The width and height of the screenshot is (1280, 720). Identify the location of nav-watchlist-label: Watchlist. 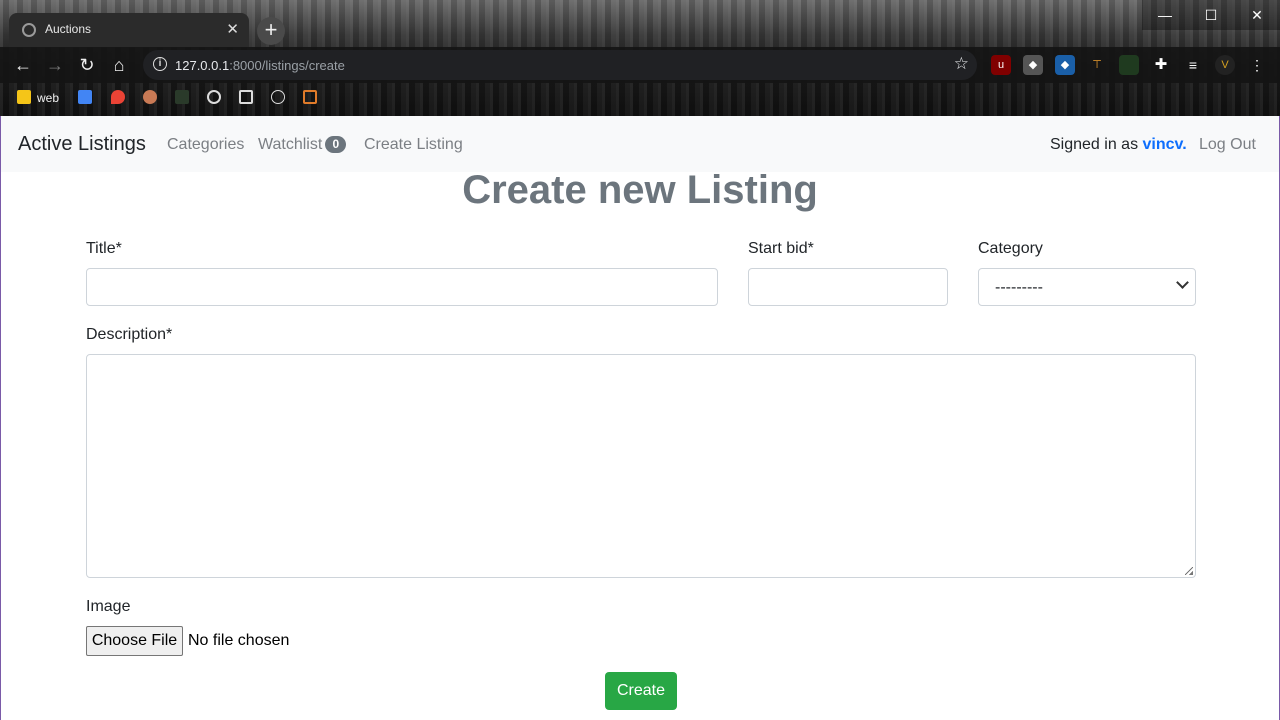
(290, 144).